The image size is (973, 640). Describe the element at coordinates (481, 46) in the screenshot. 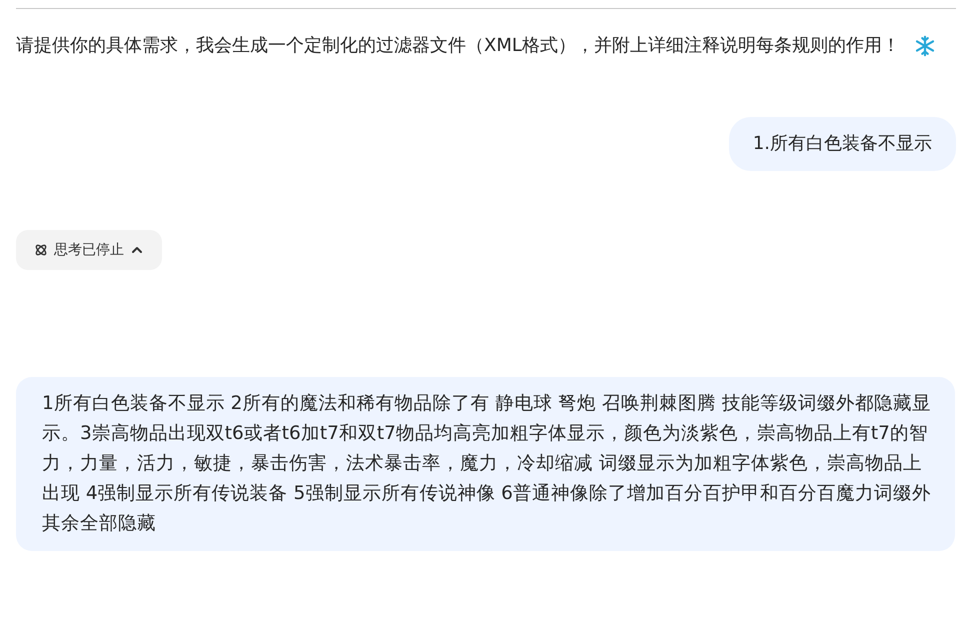

I see `assistant-message: 请提供你的具体需求，我会生成一个定制化的过滤器文件（XML格式），并附上详细注释说明每条规则的作用！` at that location.